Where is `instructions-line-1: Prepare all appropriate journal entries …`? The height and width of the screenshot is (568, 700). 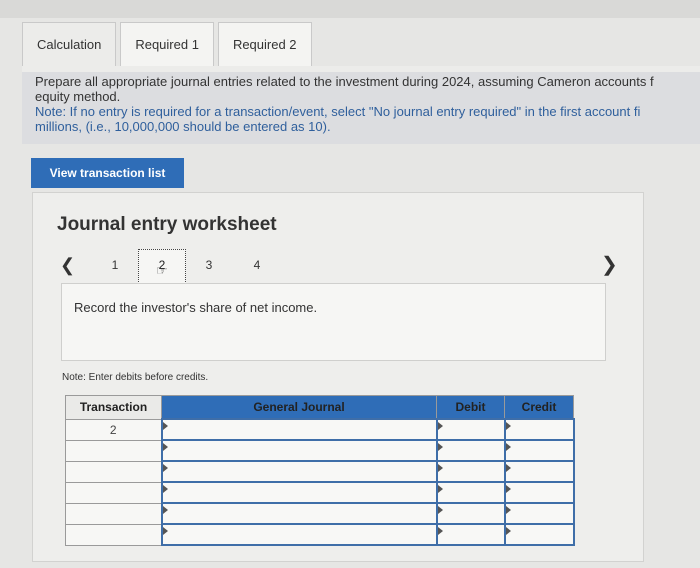
instructions-line-1: Prepare all appropriate journal entries … is located at coordinates (344, 81).